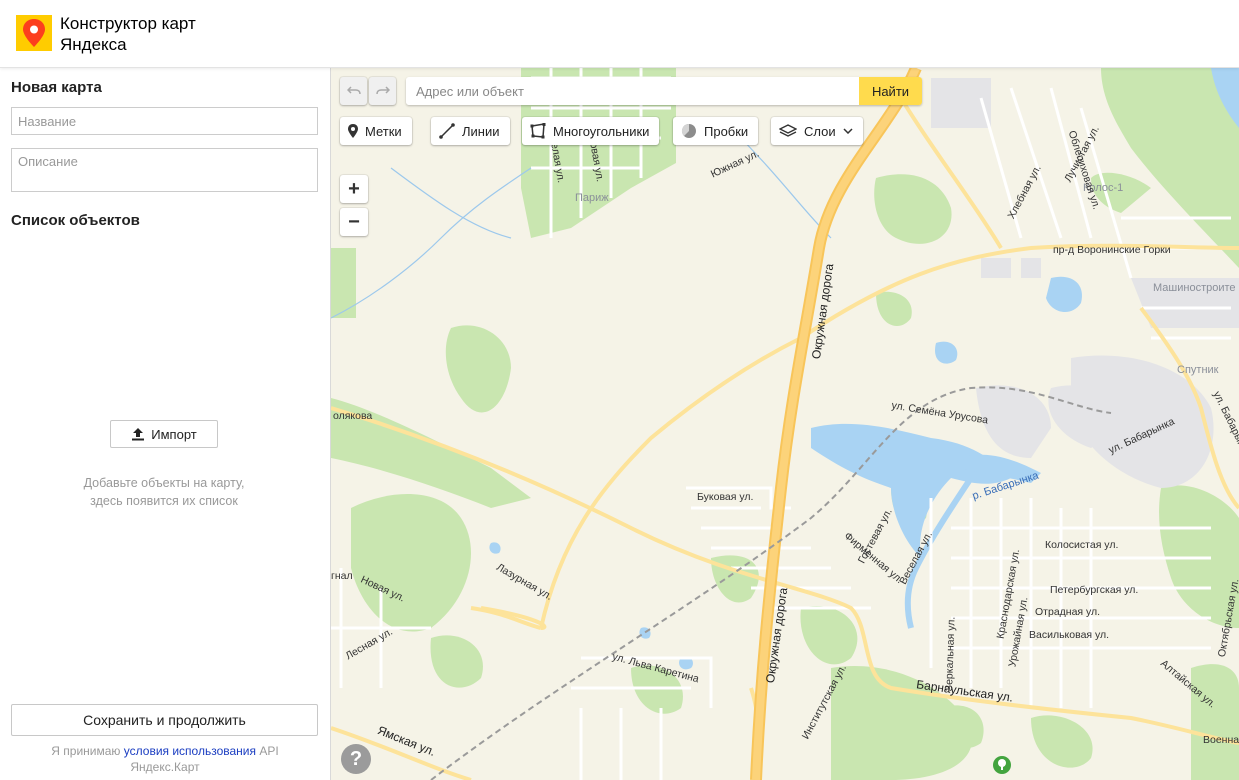 This screenshot has height=780, width=1239. I want to click on tool-placemarks-label: Метки, so click(383, 131).